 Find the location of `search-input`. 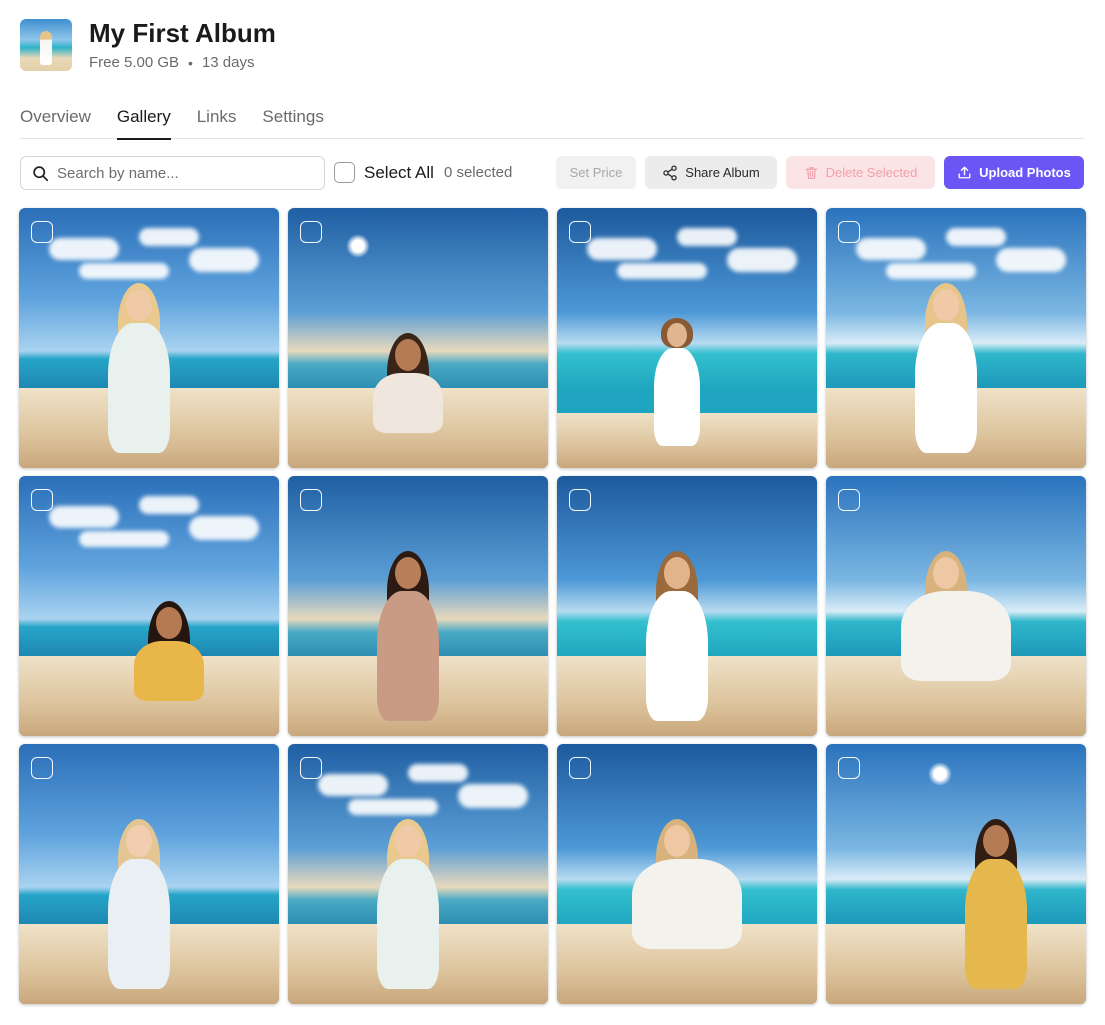

search-input is located at coordinates (182, 173).